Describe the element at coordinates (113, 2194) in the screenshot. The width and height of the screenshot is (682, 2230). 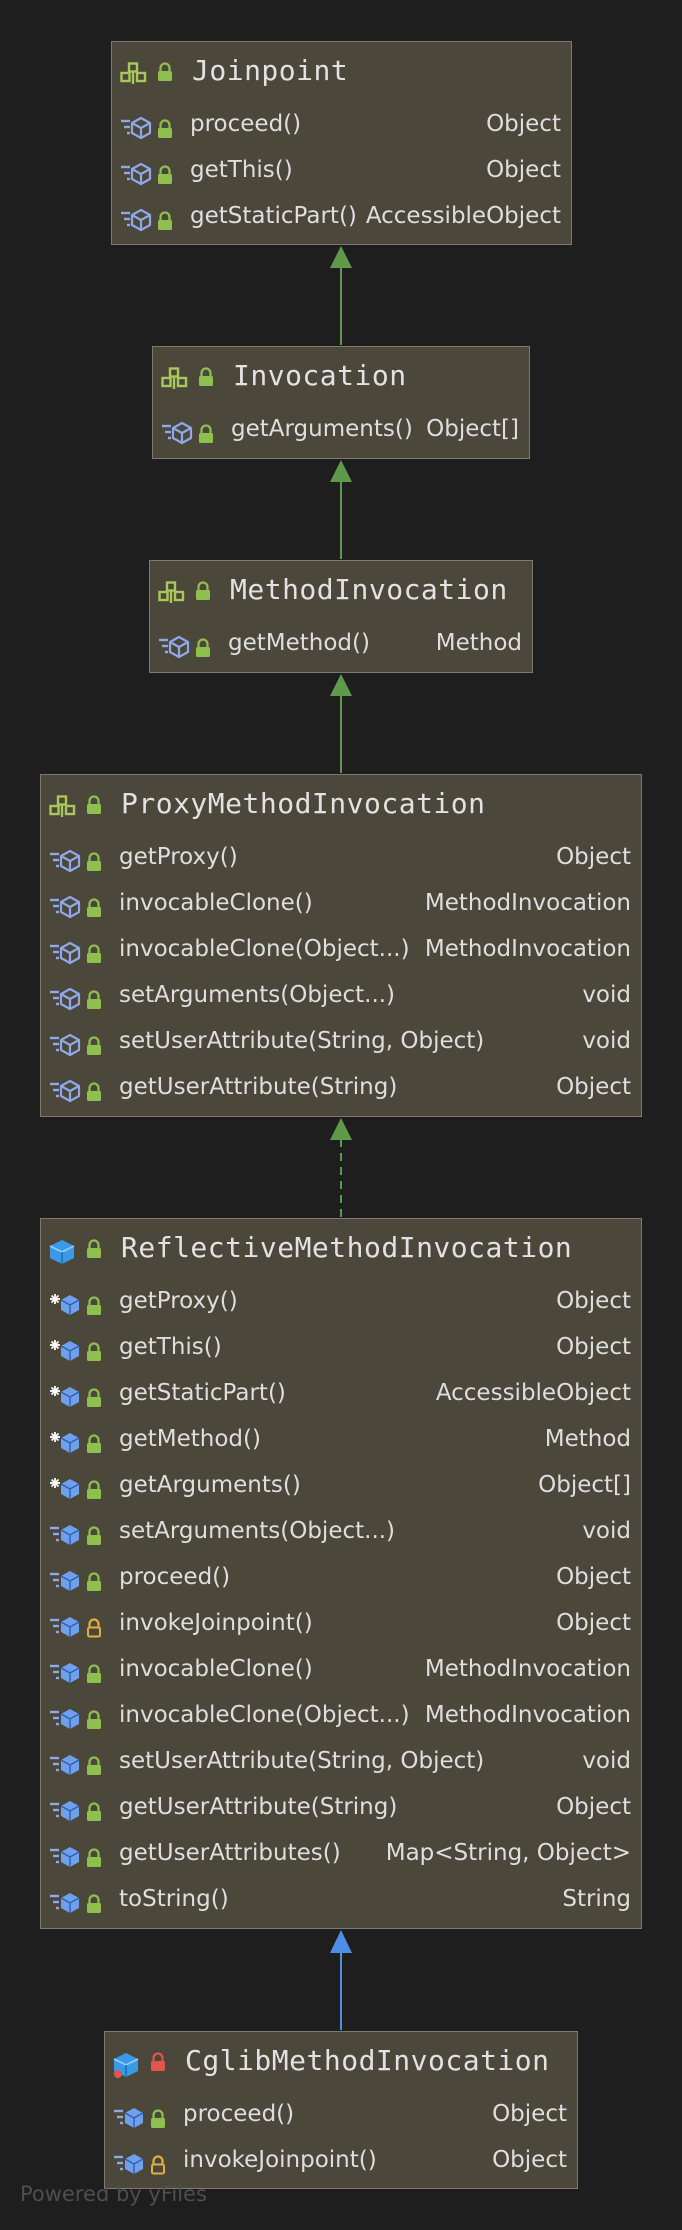
I see `powered-by-footer: Powered by yFiles` at that location.